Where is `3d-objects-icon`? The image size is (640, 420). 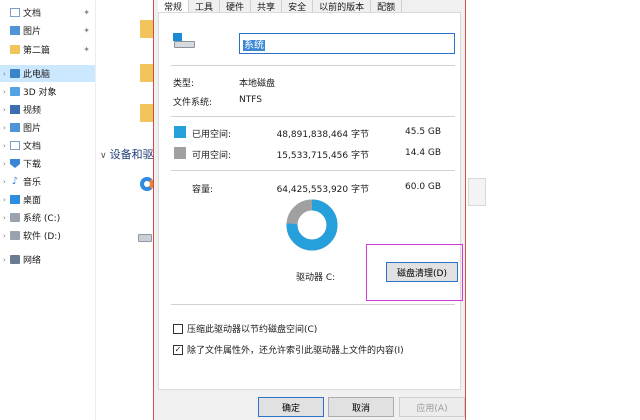
3d-objects-icon is located at coordinates (15, 91).